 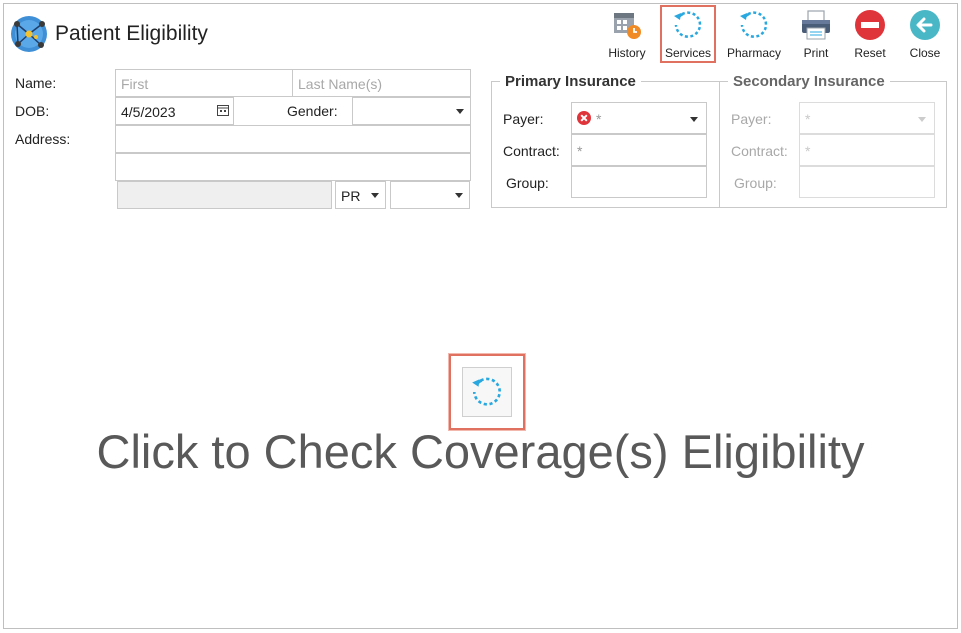 I want to click on app-header: Patient Eligibility, so click(x=108, y=34).